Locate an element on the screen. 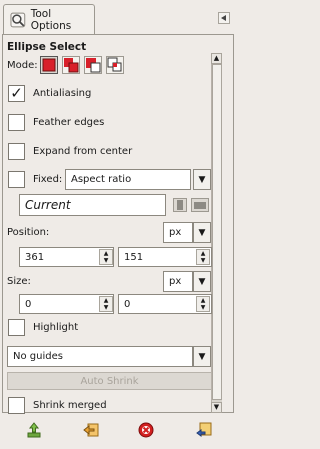 Image resolution: width=320 pixels, height=449 pixels. guides-combo-value: No guides is located at coordinates (38, 356).